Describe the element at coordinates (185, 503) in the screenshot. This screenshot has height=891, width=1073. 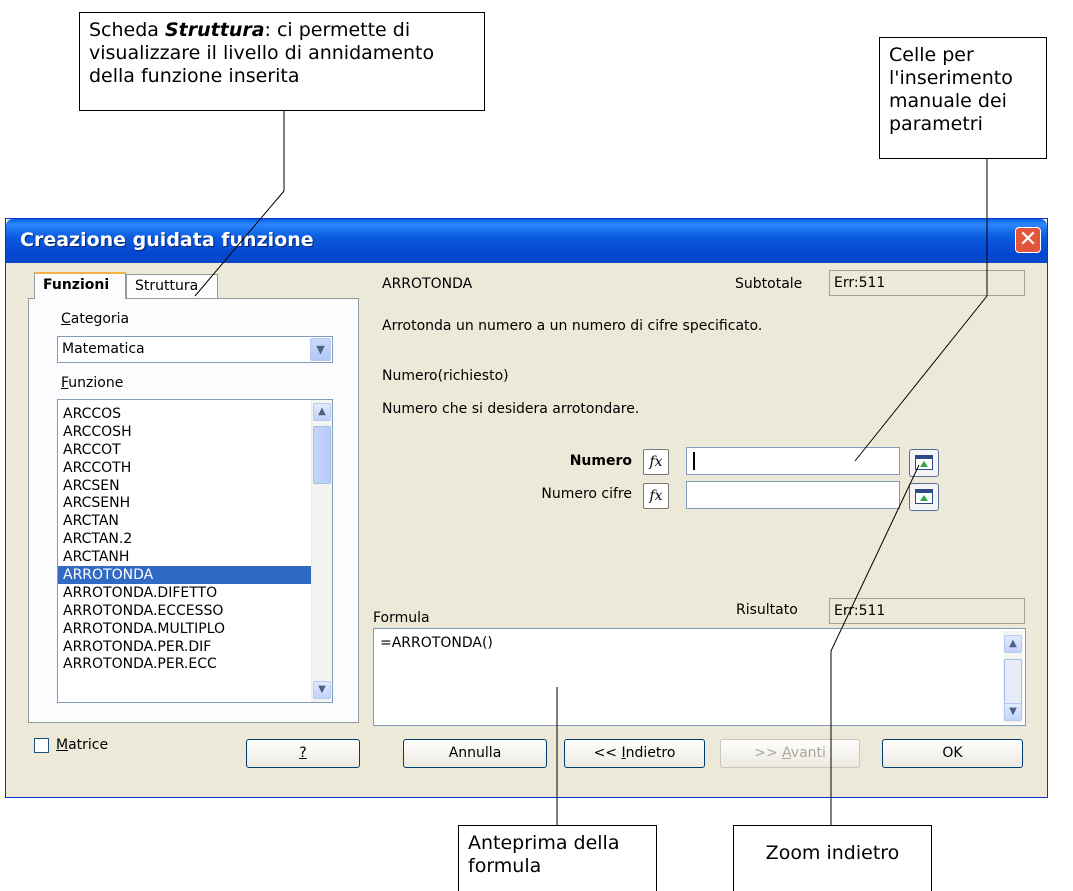
I see `function-list-item: ARCSENH` at that location.